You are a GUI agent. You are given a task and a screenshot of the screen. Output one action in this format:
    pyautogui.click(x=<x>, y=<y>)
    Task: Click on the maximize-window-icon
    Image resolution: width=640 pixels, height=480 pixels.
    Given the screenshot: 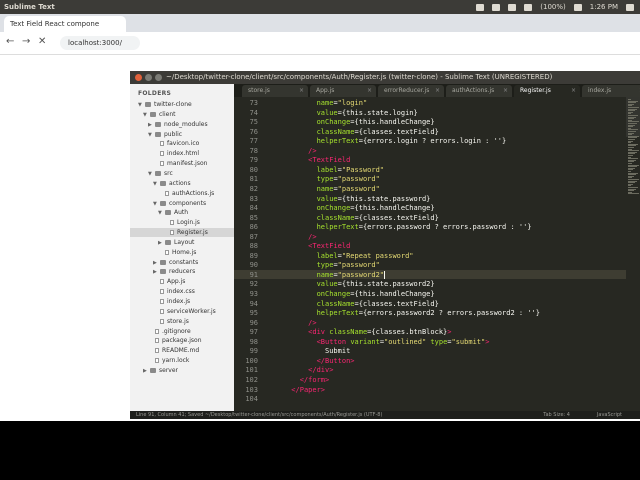 What is the action you would take?
    pyautogui.click(x=158, y=77)
    